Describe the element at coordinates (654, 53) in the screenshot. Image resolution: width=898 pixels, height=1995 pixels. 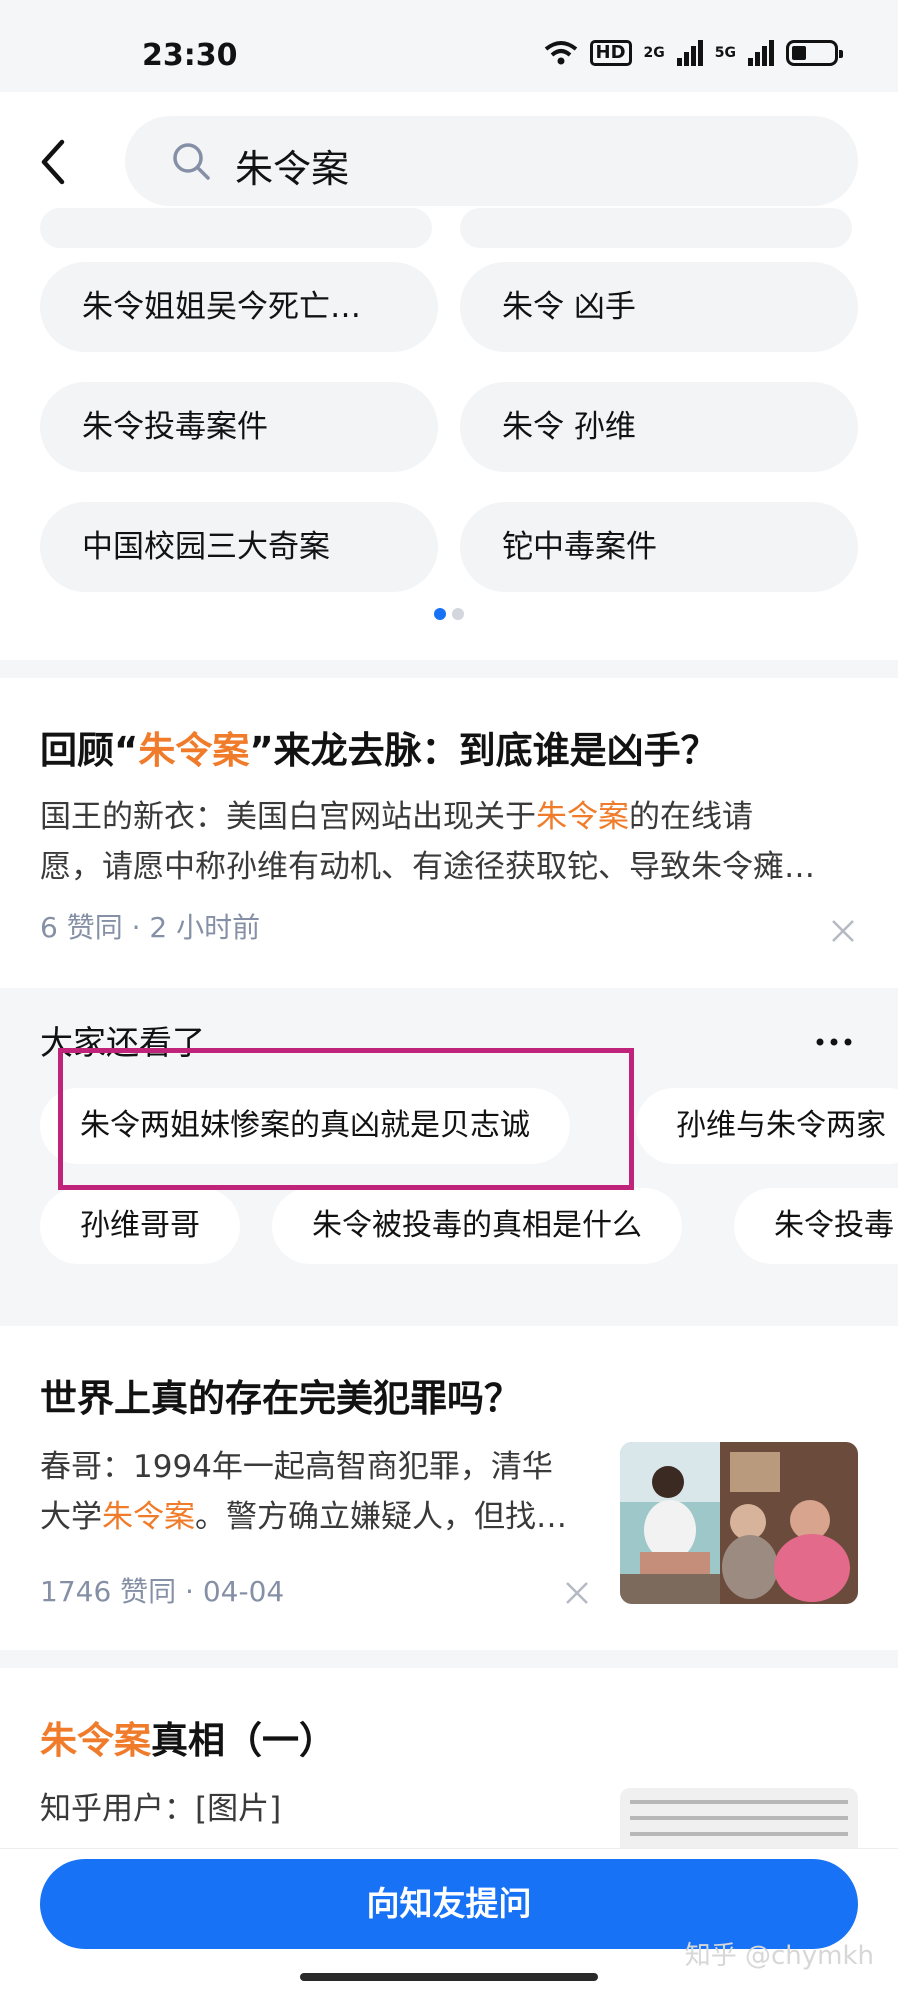
I see `network-2g-label: 2G` at that location.